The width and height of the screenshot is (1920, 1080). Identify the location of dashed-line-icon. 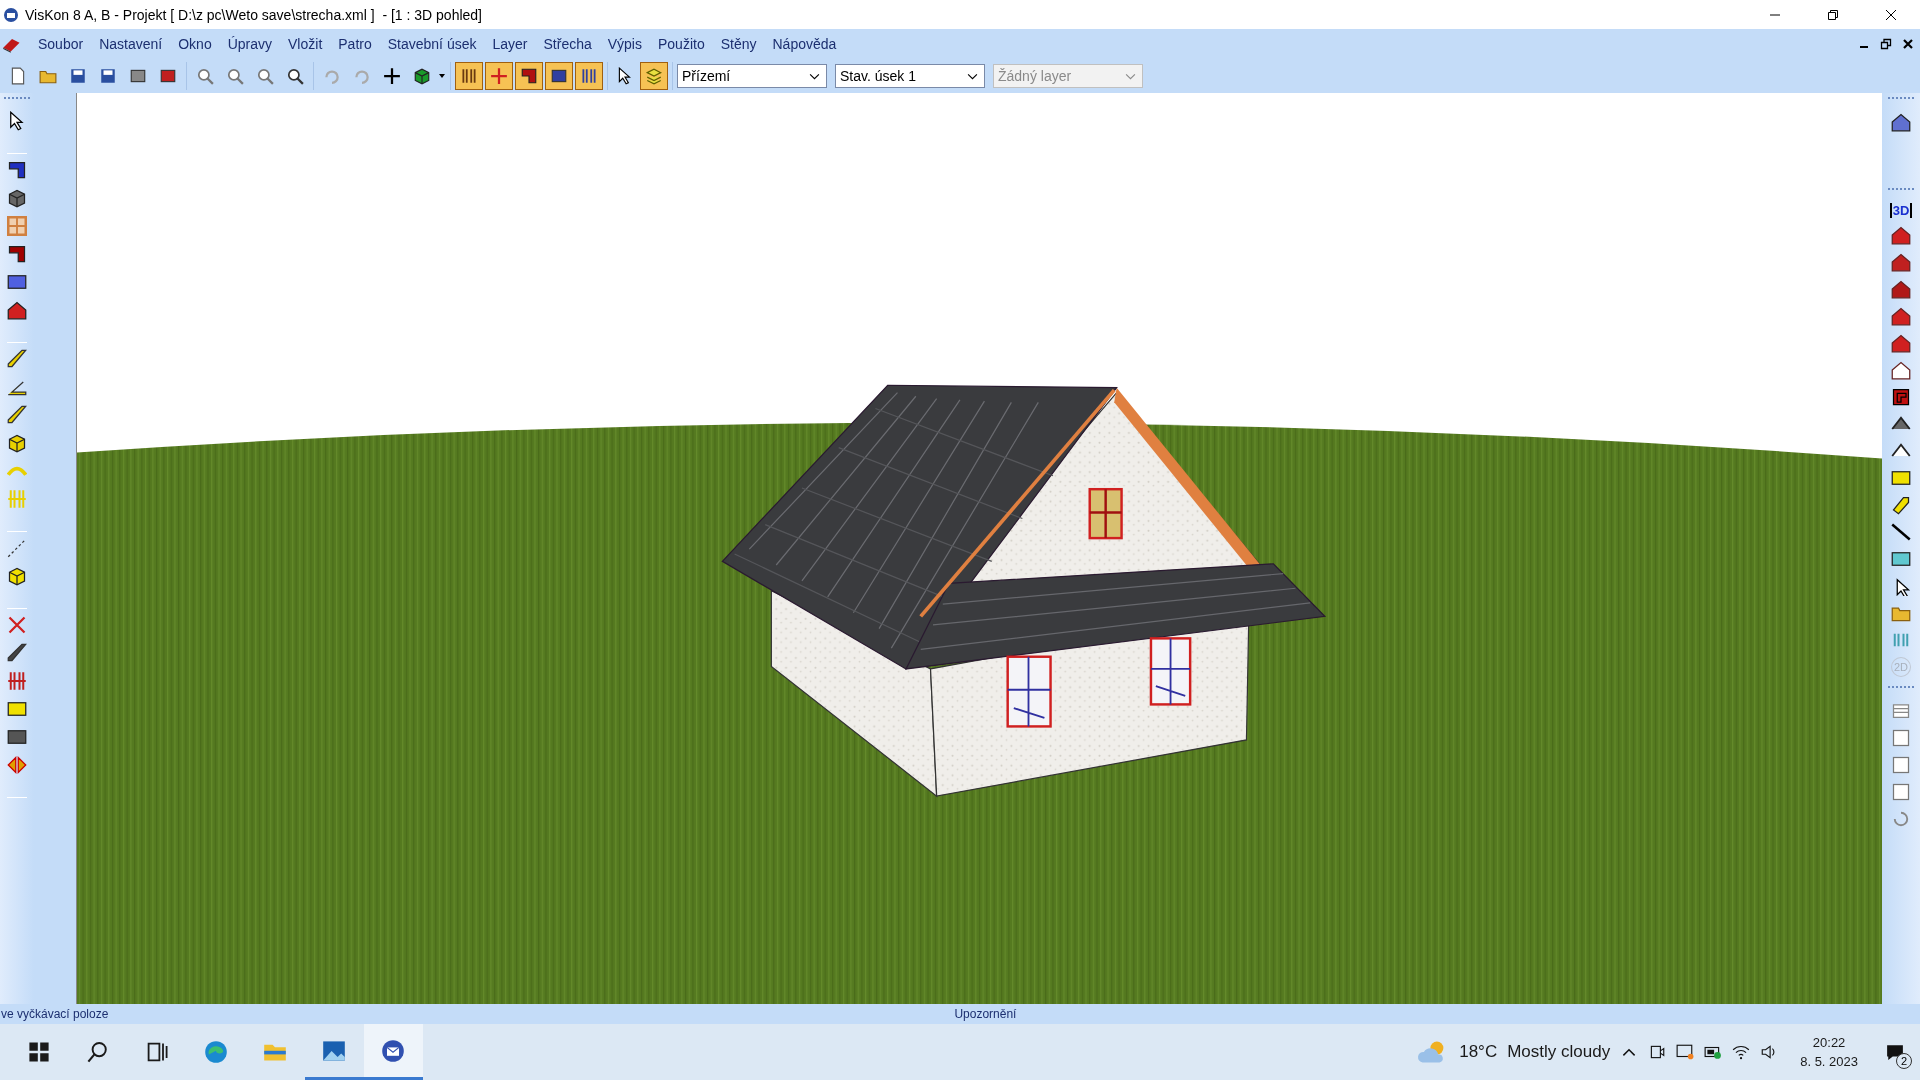
(17, 548).